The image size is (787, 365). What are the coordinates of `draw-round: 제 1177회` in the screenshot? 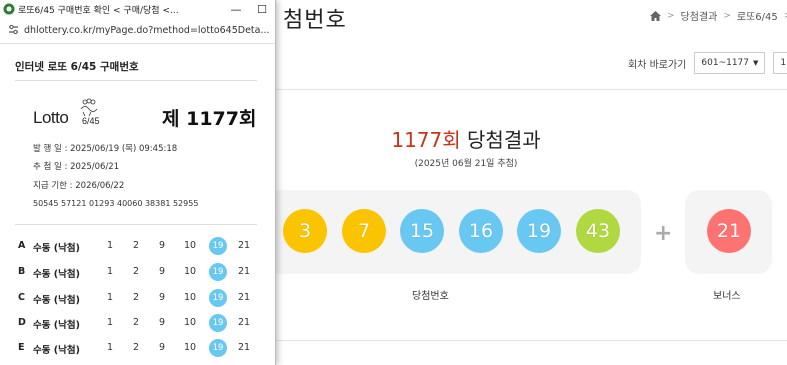 It's located at (209, 119).